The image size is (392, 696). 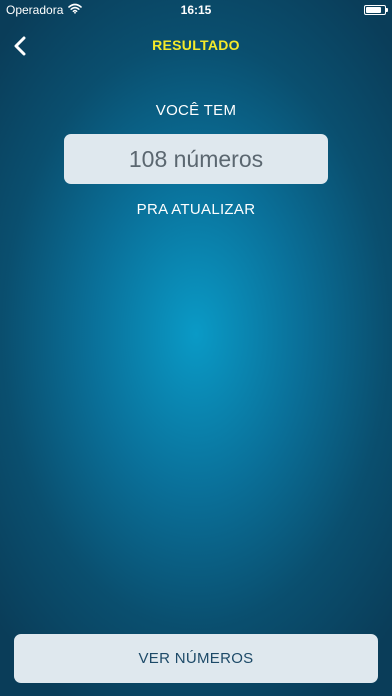 I want to click on number-count-display: 108 números, so click(x=196, y=159).